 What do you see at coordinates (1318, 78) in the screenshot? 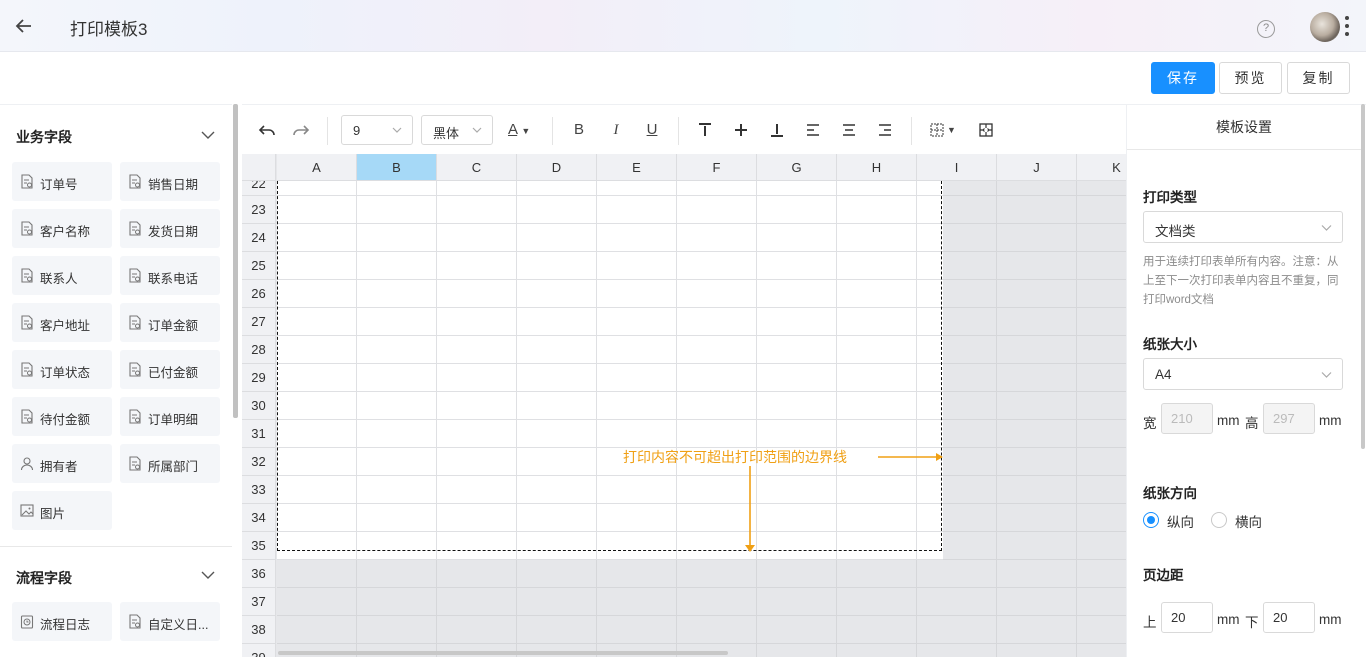
I see `copy-button: 复制` at bounding box center [1318, 78].